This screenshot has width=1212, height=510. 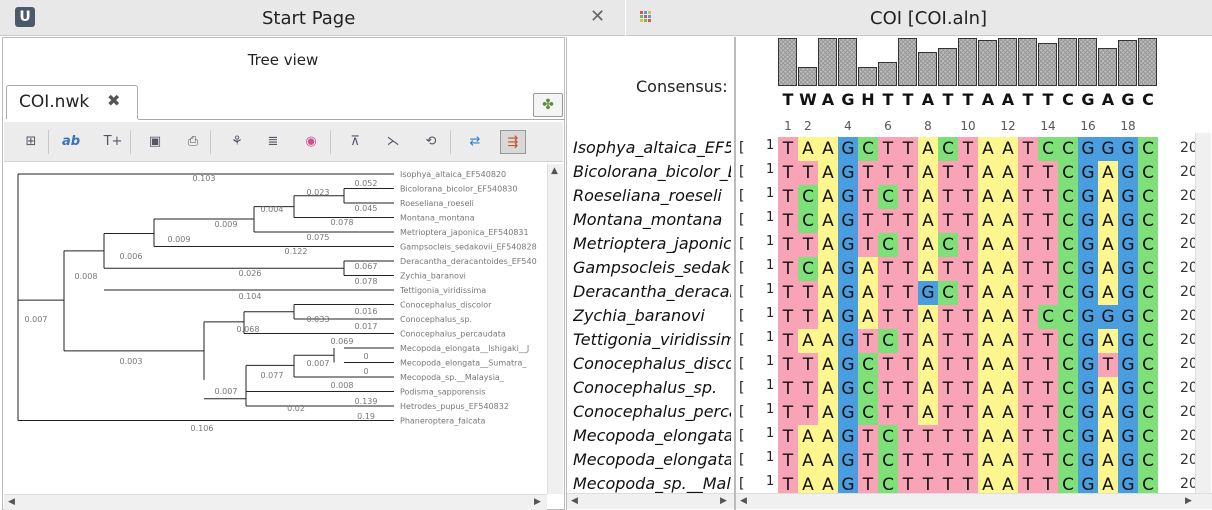 What do you see at coordinates (652, 219) in the screenshot?
I see `sequence-name: Montana_montana` at bounding box center [652, 219].